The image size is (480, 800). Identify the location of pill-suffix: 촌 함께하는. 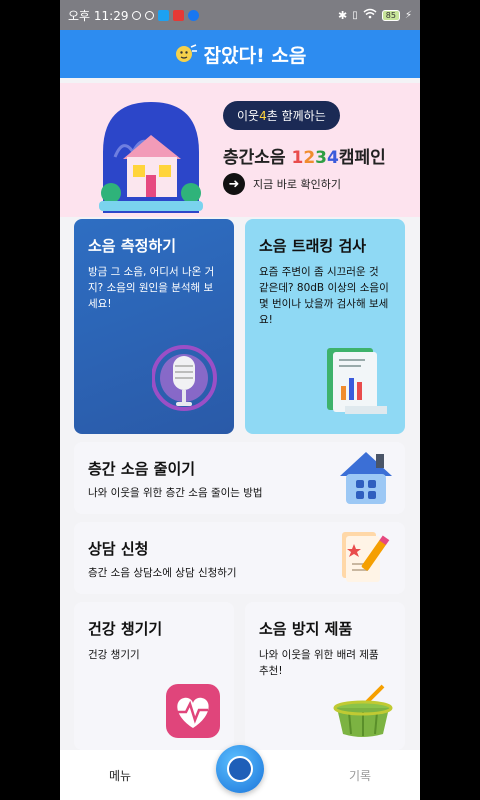
(296, 116).